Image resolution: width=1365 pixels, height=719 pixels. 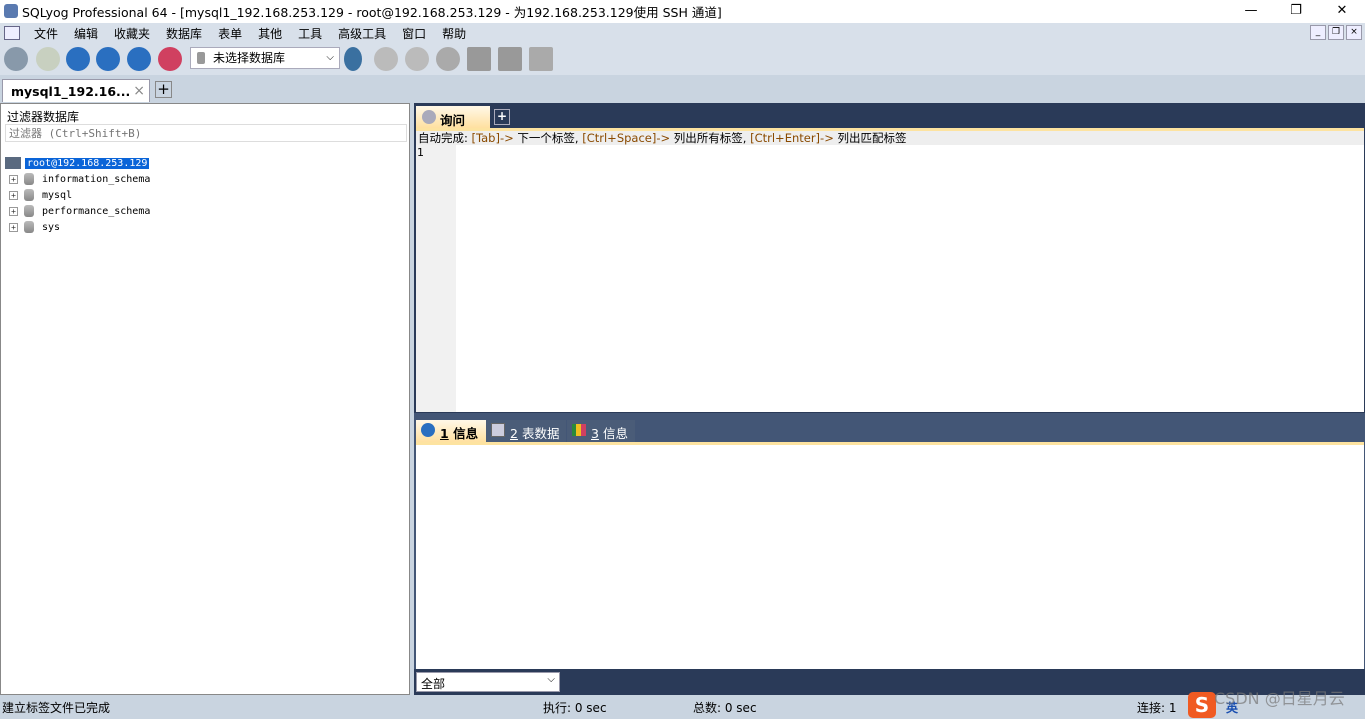 What do you see at coordinates (540, 433) in the screenshot?
I see `tab-label: 表数据` at bounding box center [540, 433].